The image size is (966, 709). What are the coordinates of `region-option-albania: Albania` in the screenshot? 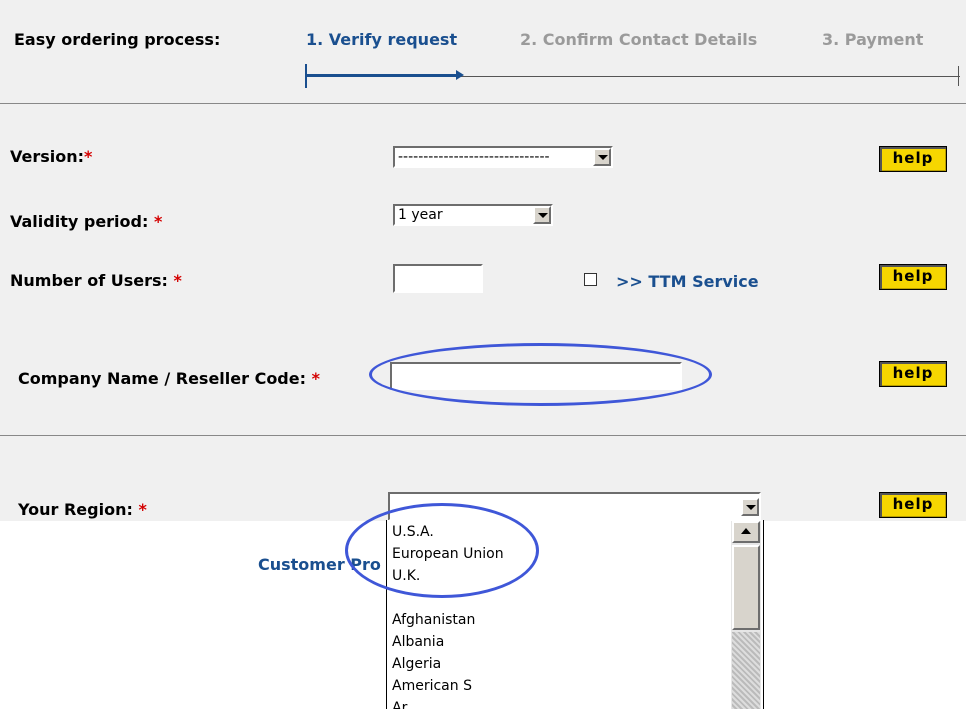 It's located at (418, 642).